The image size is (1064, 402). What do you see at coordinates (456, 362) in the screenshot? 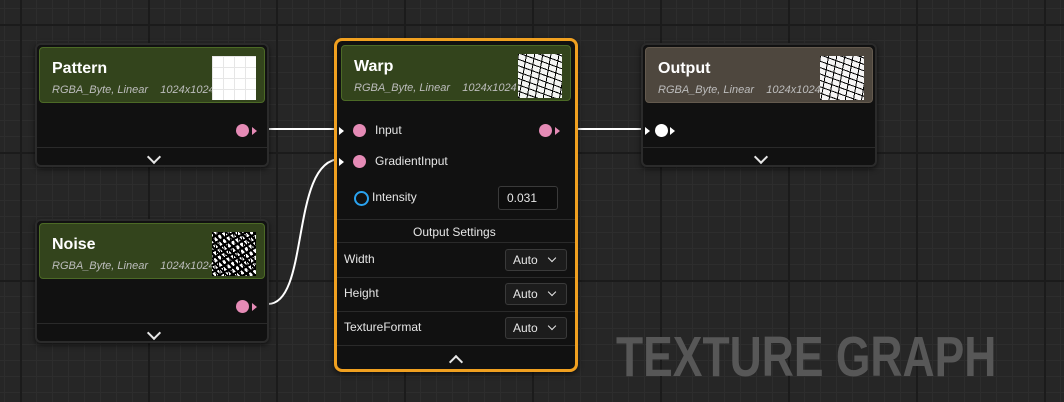
I see `chevron-up-icon` at bounding box center [456, 362].